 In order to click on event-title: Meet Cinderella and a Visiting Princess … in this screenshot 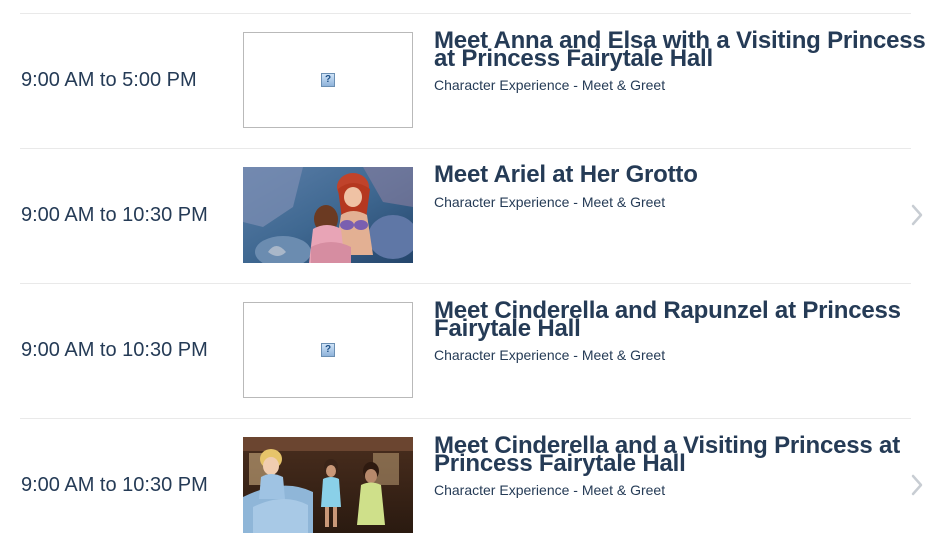, I will do `click(684, 455)`.